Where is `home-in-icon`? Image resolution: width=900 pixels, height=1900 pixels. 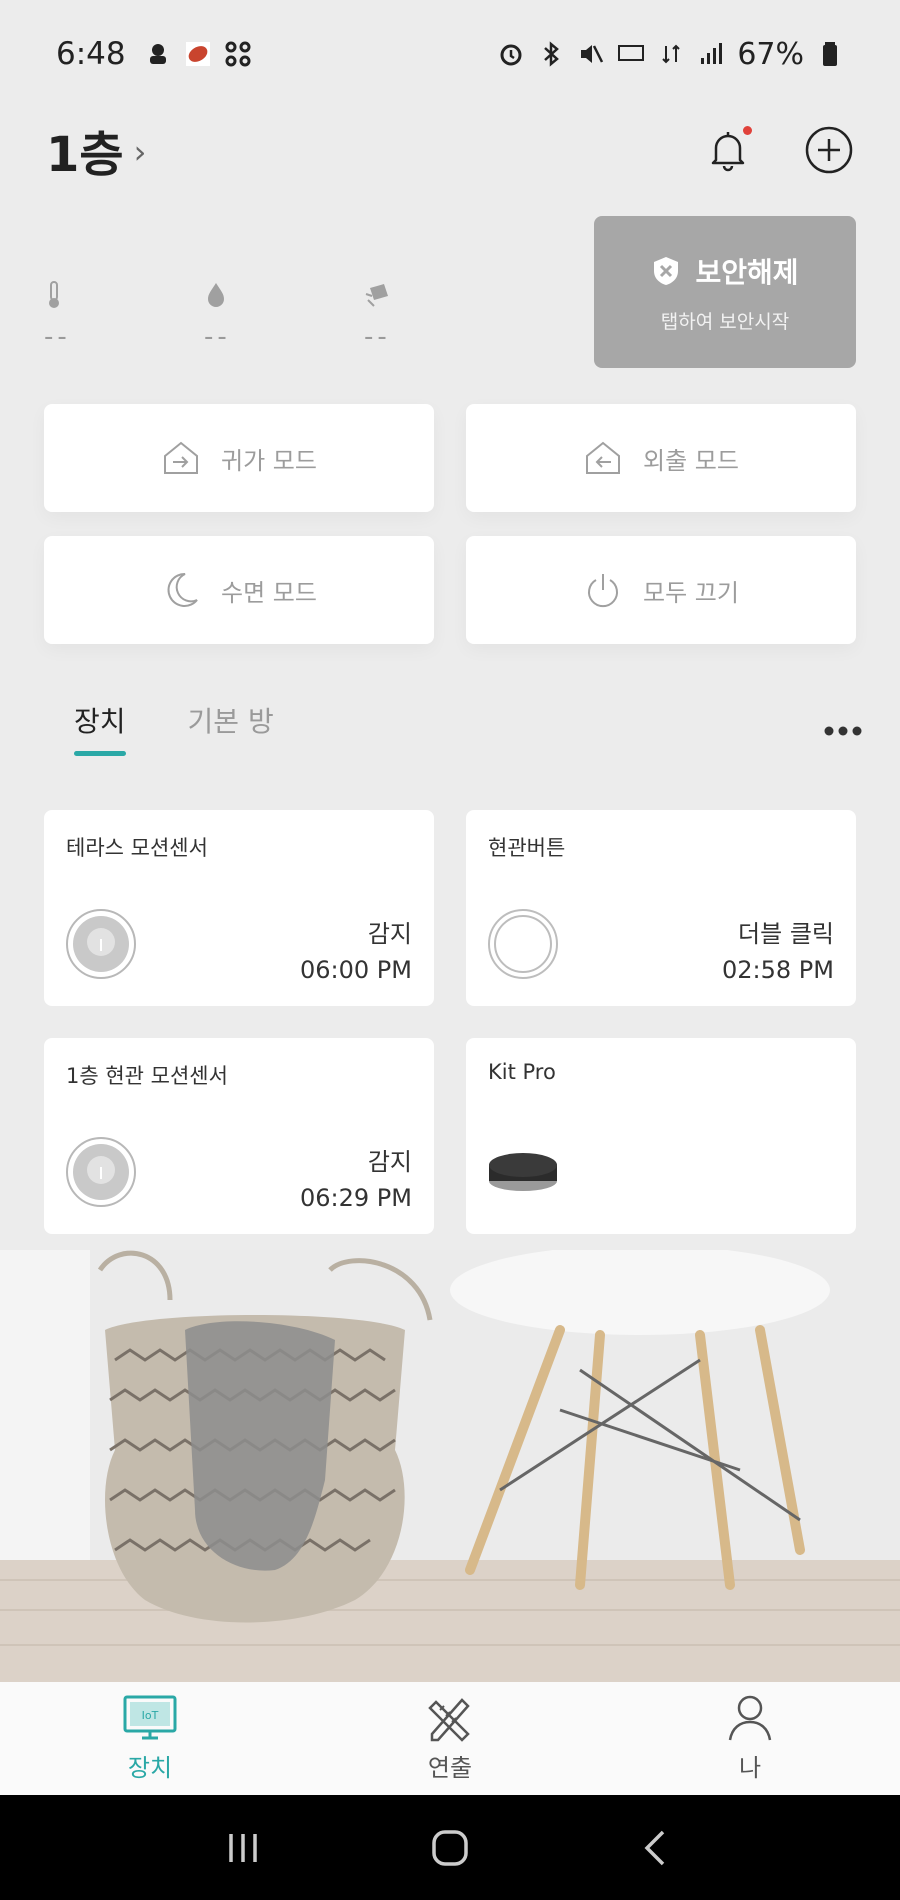 home-in-icon is located at coordinates (181, 457).